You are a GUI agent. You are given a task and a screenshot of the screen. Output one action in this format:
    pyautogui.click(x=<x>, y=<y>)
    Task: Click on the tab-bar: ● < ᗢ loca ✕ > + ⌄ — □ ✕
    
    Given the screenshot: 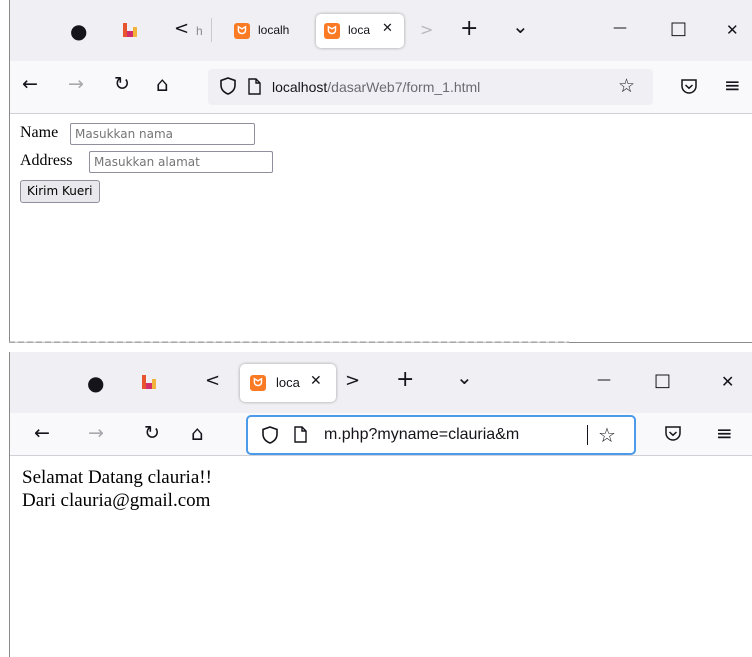 What is the action you would take?
    pyautogui.click(x=381, y=382)
    